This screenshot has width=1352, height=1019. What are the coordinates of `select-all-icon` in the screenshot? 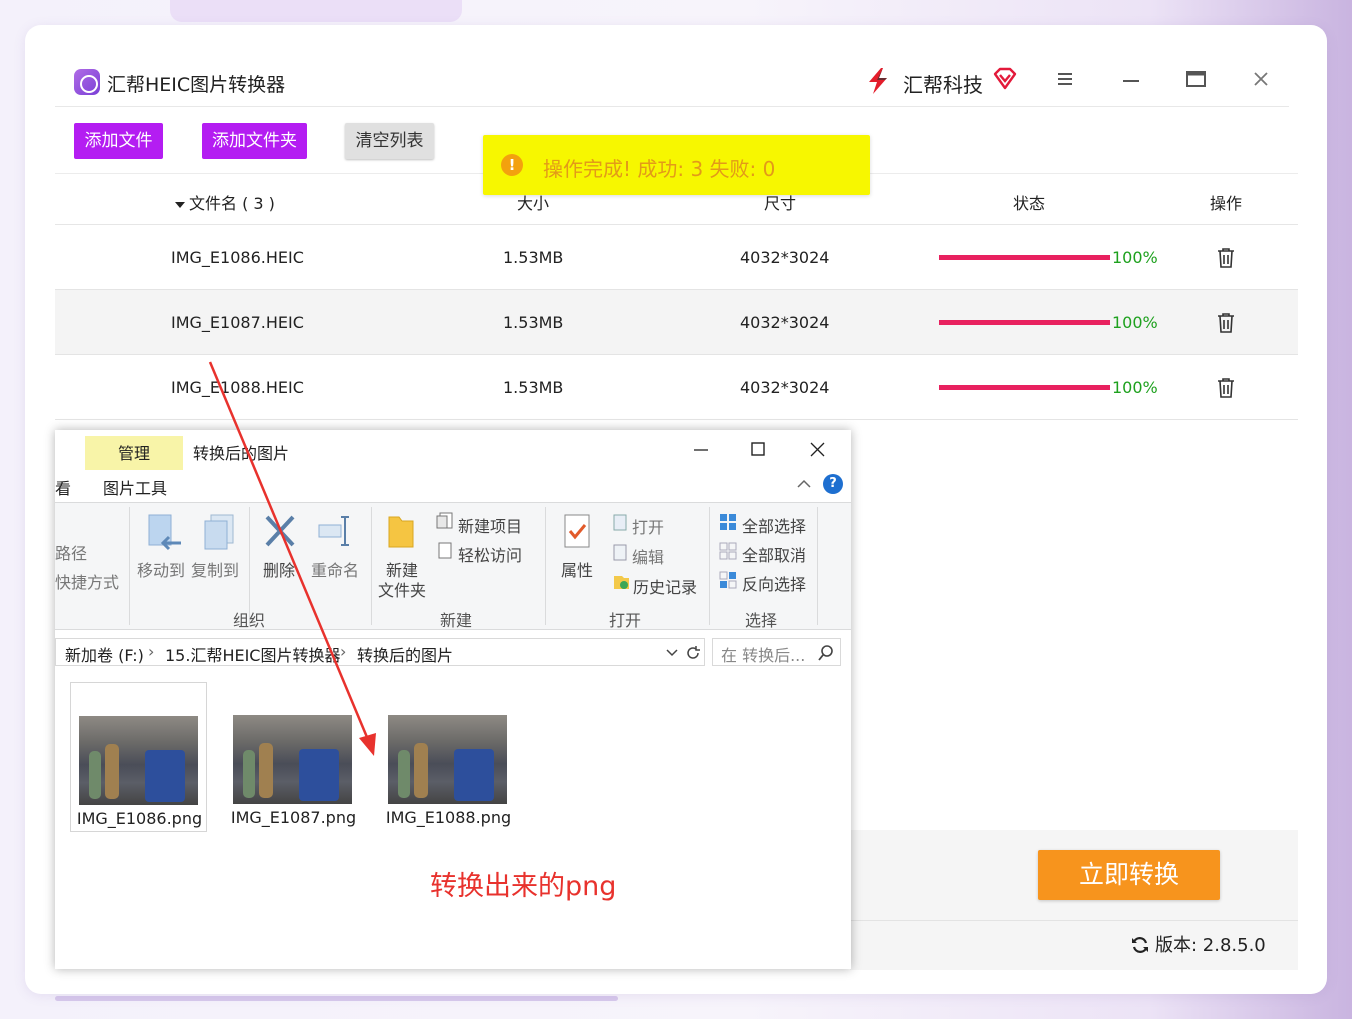 It's located at (728, 522).